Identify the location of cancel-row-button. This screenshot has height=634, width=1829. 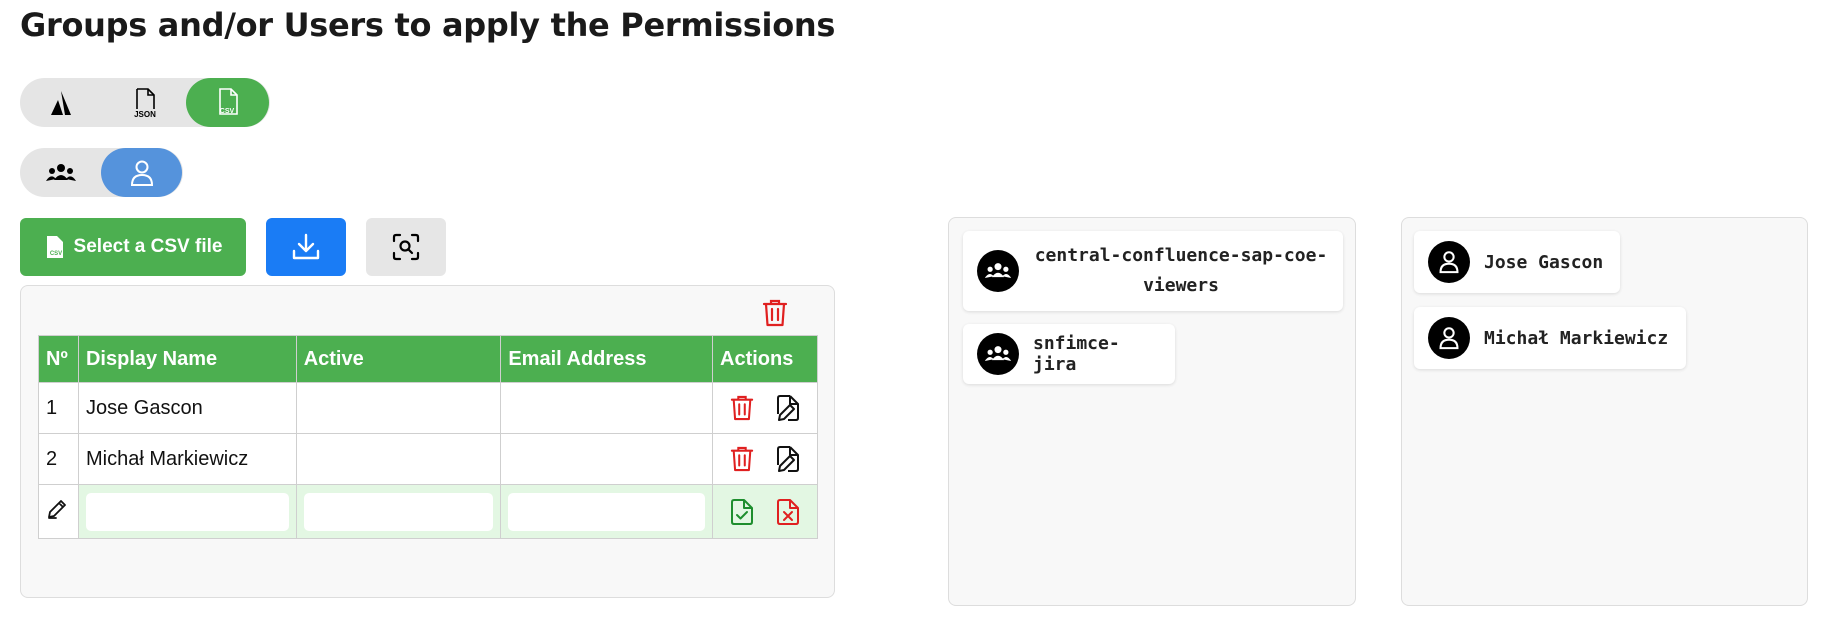
(788, 512).